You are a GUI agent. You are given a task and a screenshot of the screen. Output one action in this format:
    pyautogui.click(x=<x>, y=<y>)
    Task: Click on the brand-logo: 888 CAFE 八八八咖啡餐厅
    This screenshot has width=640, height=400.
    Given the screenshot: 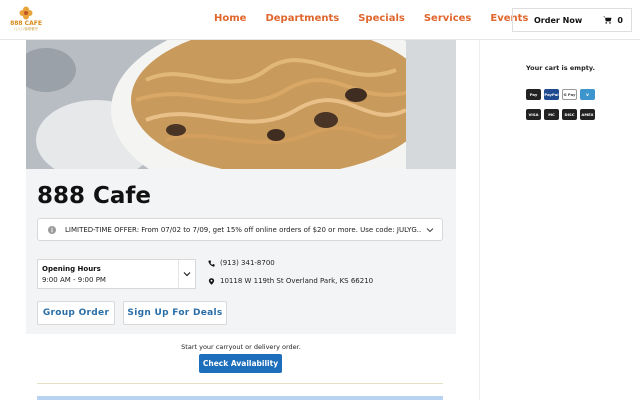 What is the action you would take?
    pyautogui.click(x=26, y=21)
    